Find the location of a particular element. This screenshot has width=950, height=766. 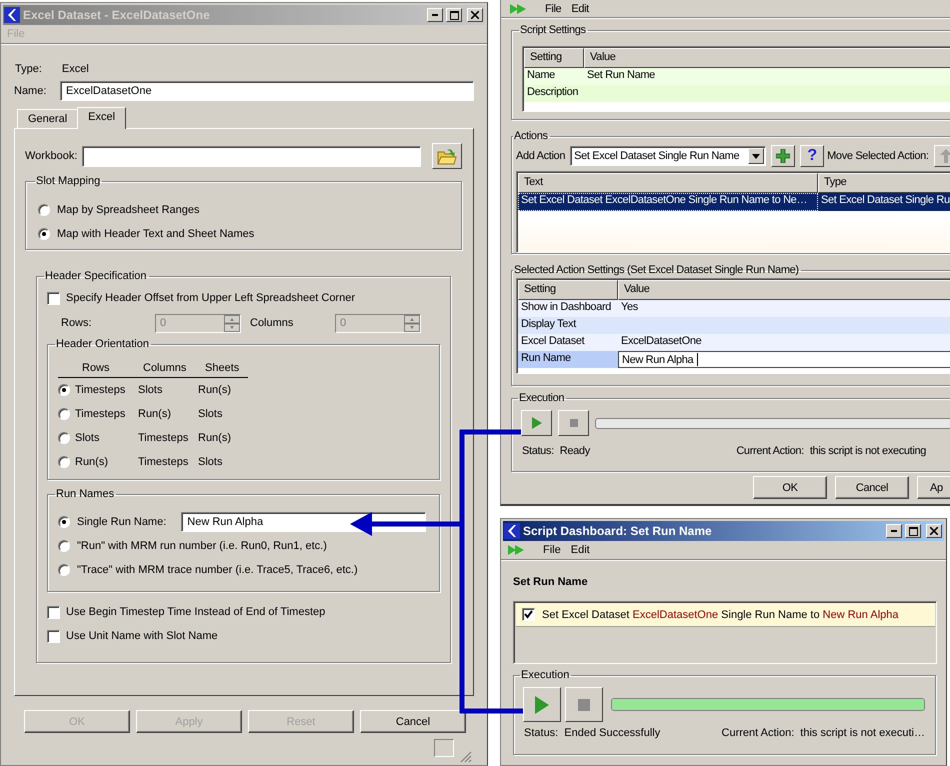

dialog-button: Ap is located at coordinates (933, 487).